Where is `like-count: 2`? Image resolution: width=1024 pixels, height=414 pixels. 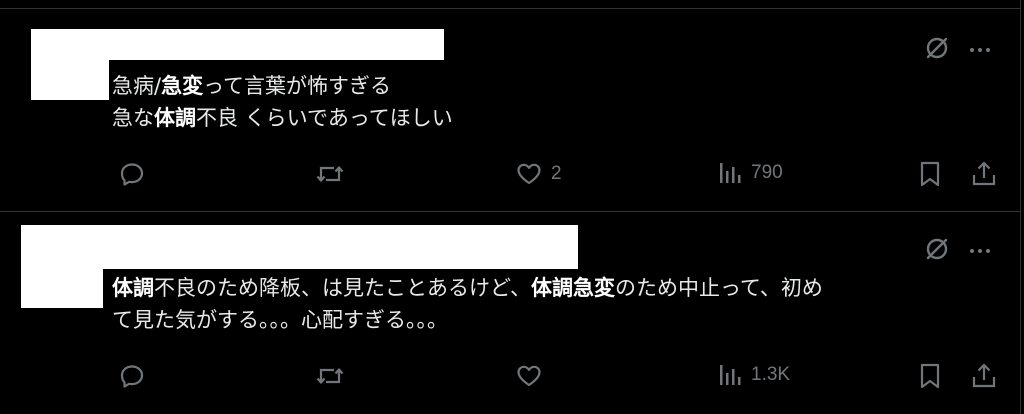 like-count: 2 is located at coordinates (556, 173).